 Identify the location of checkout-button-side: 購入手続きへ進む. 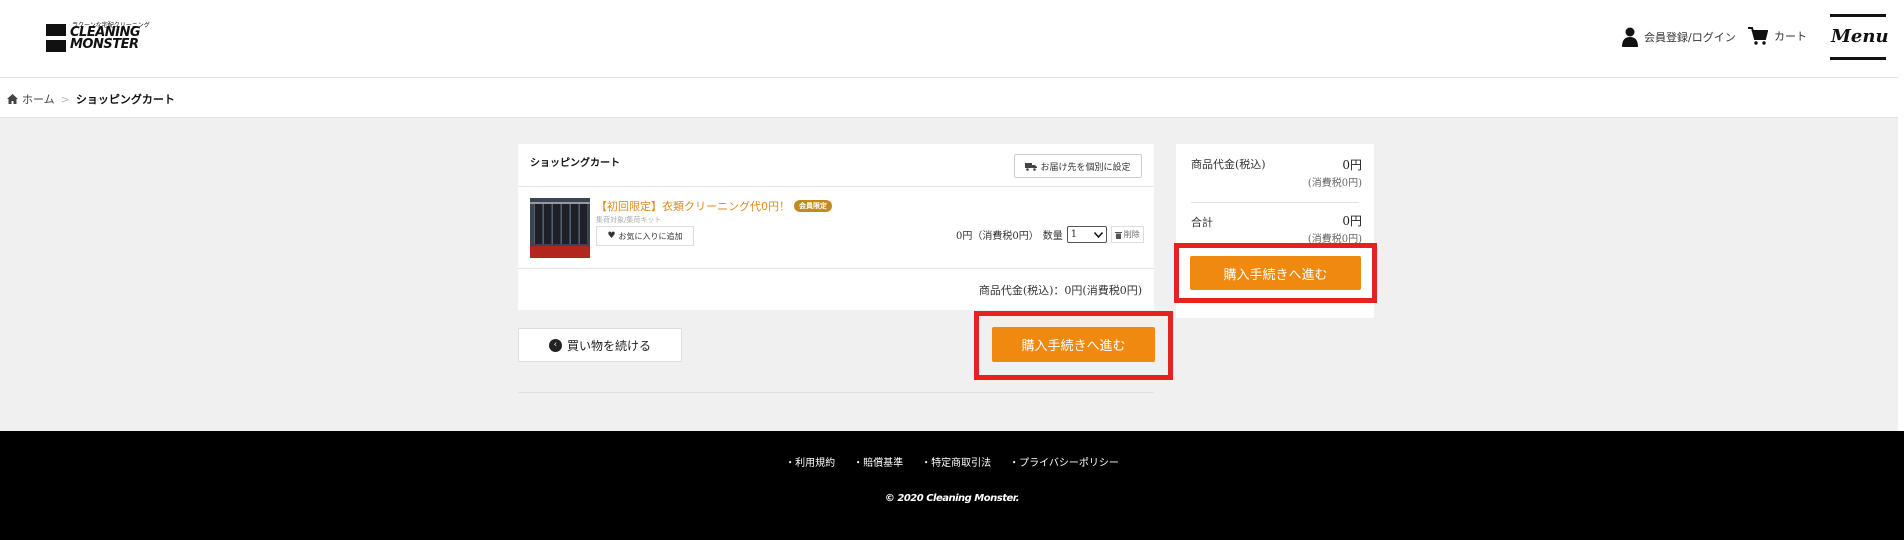
(1275, 273).